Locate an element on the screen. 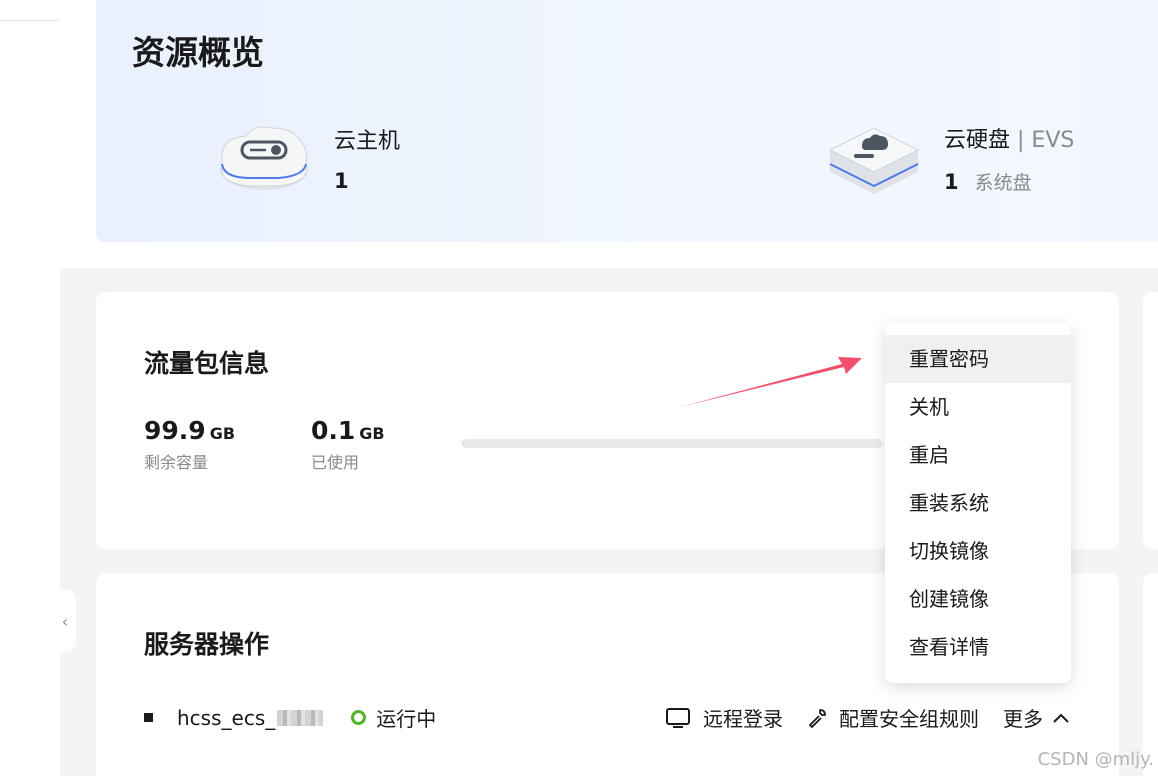 The height and width of the screenshot is (776, 1158). remaining-label: 剩余容量 is located at coordinates (176, 462).